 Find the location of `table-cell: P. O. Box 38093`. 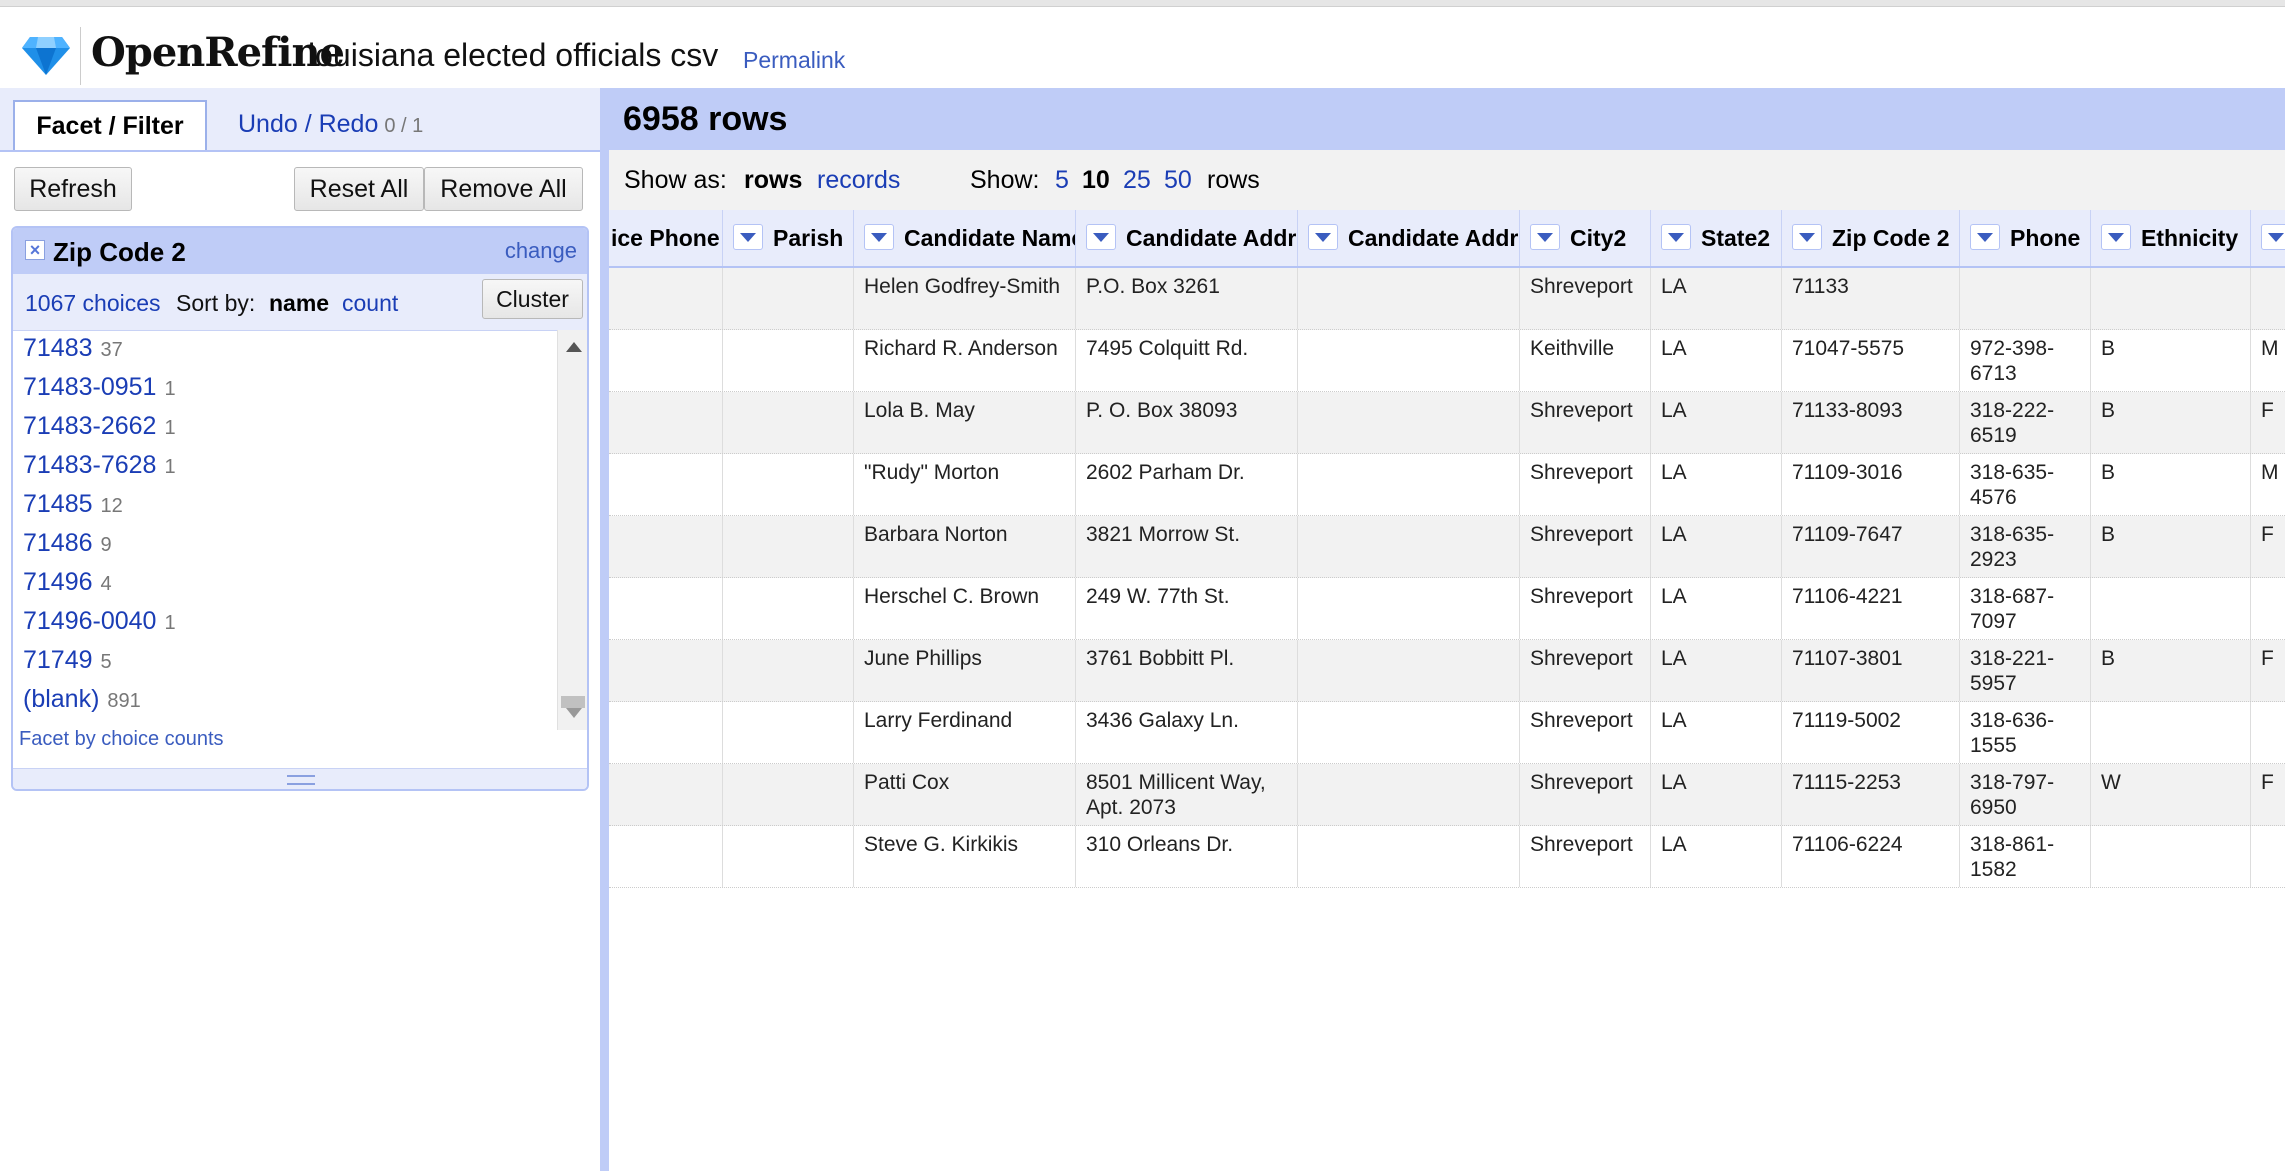

table-cell: P. O. Box 38093 is located at coordinates (1187, 422).